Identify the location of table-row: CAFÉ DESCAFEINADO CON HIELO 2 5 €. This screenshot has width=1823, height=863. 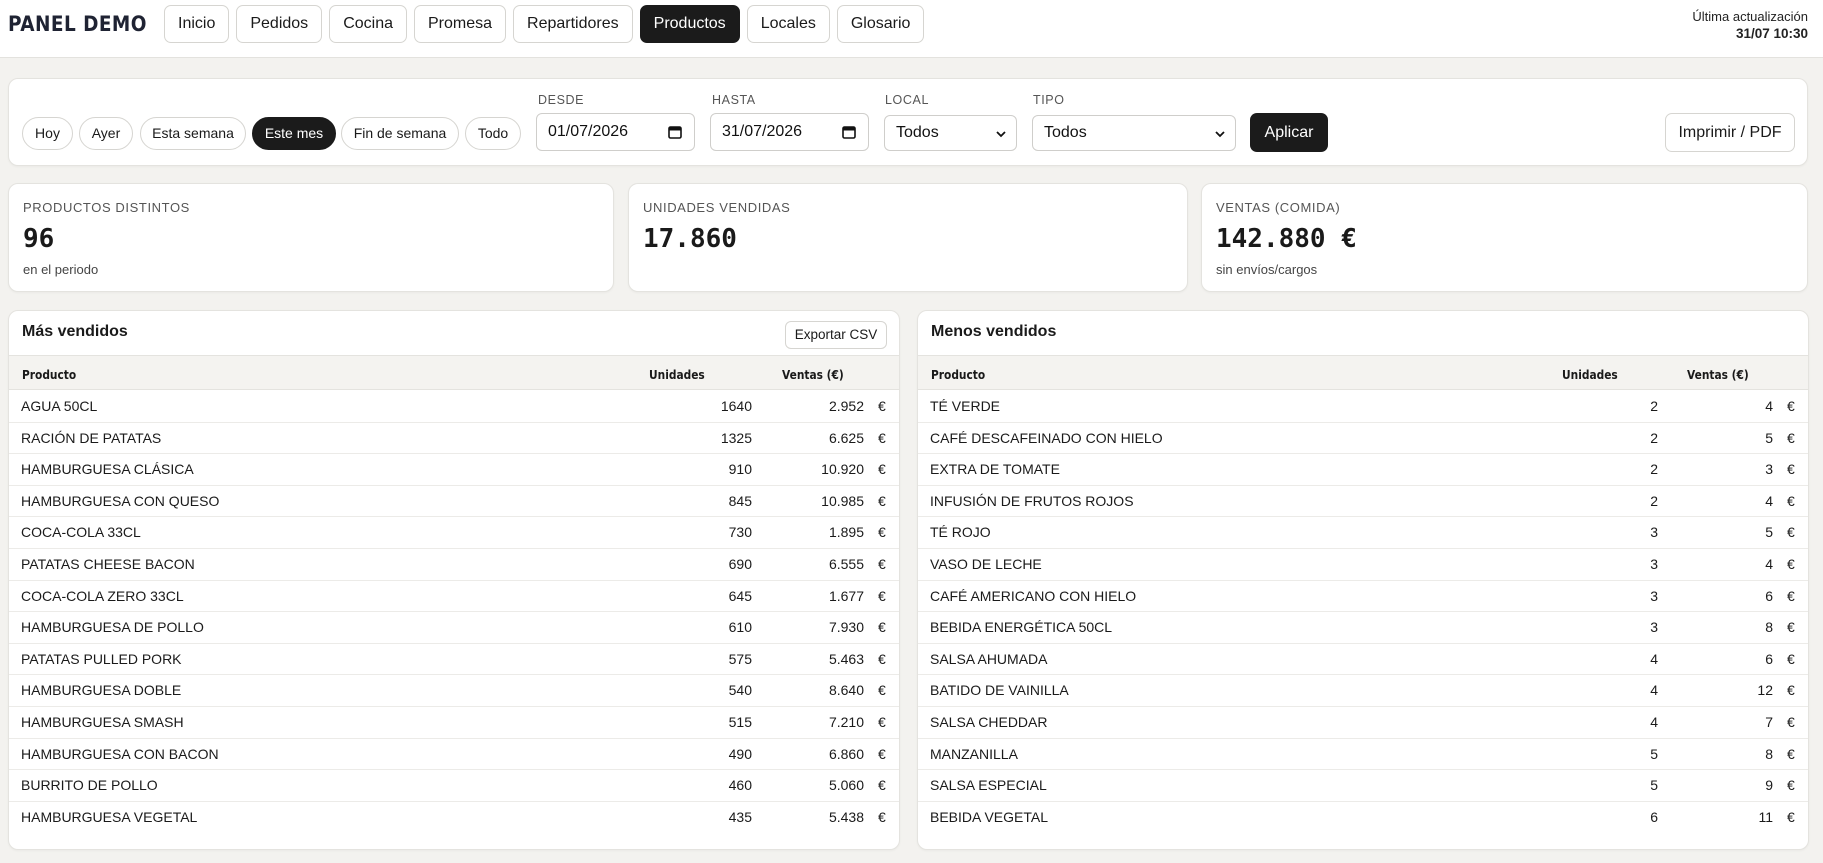
(1363, 439).